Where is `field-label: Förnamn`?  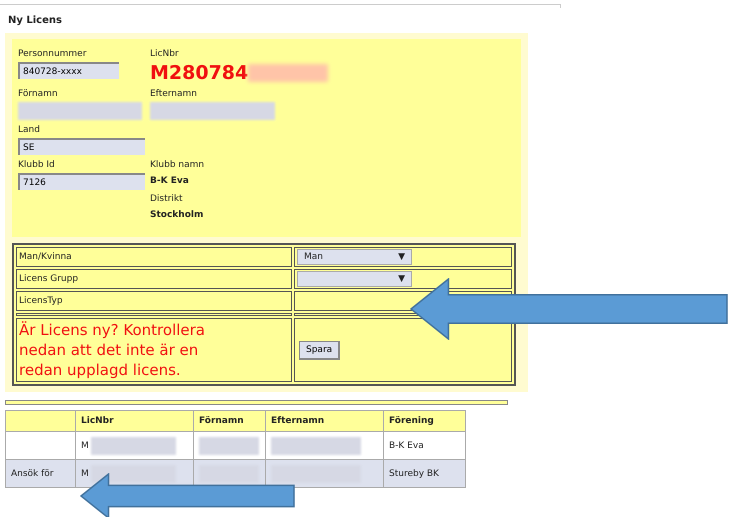 field-label: Förnamn is located at coordinates (38, 93).